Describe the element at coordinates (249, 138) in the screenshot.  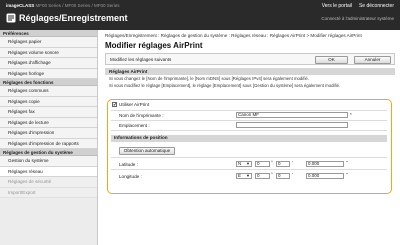
I see `position-info-header: Informations de position` at that location.